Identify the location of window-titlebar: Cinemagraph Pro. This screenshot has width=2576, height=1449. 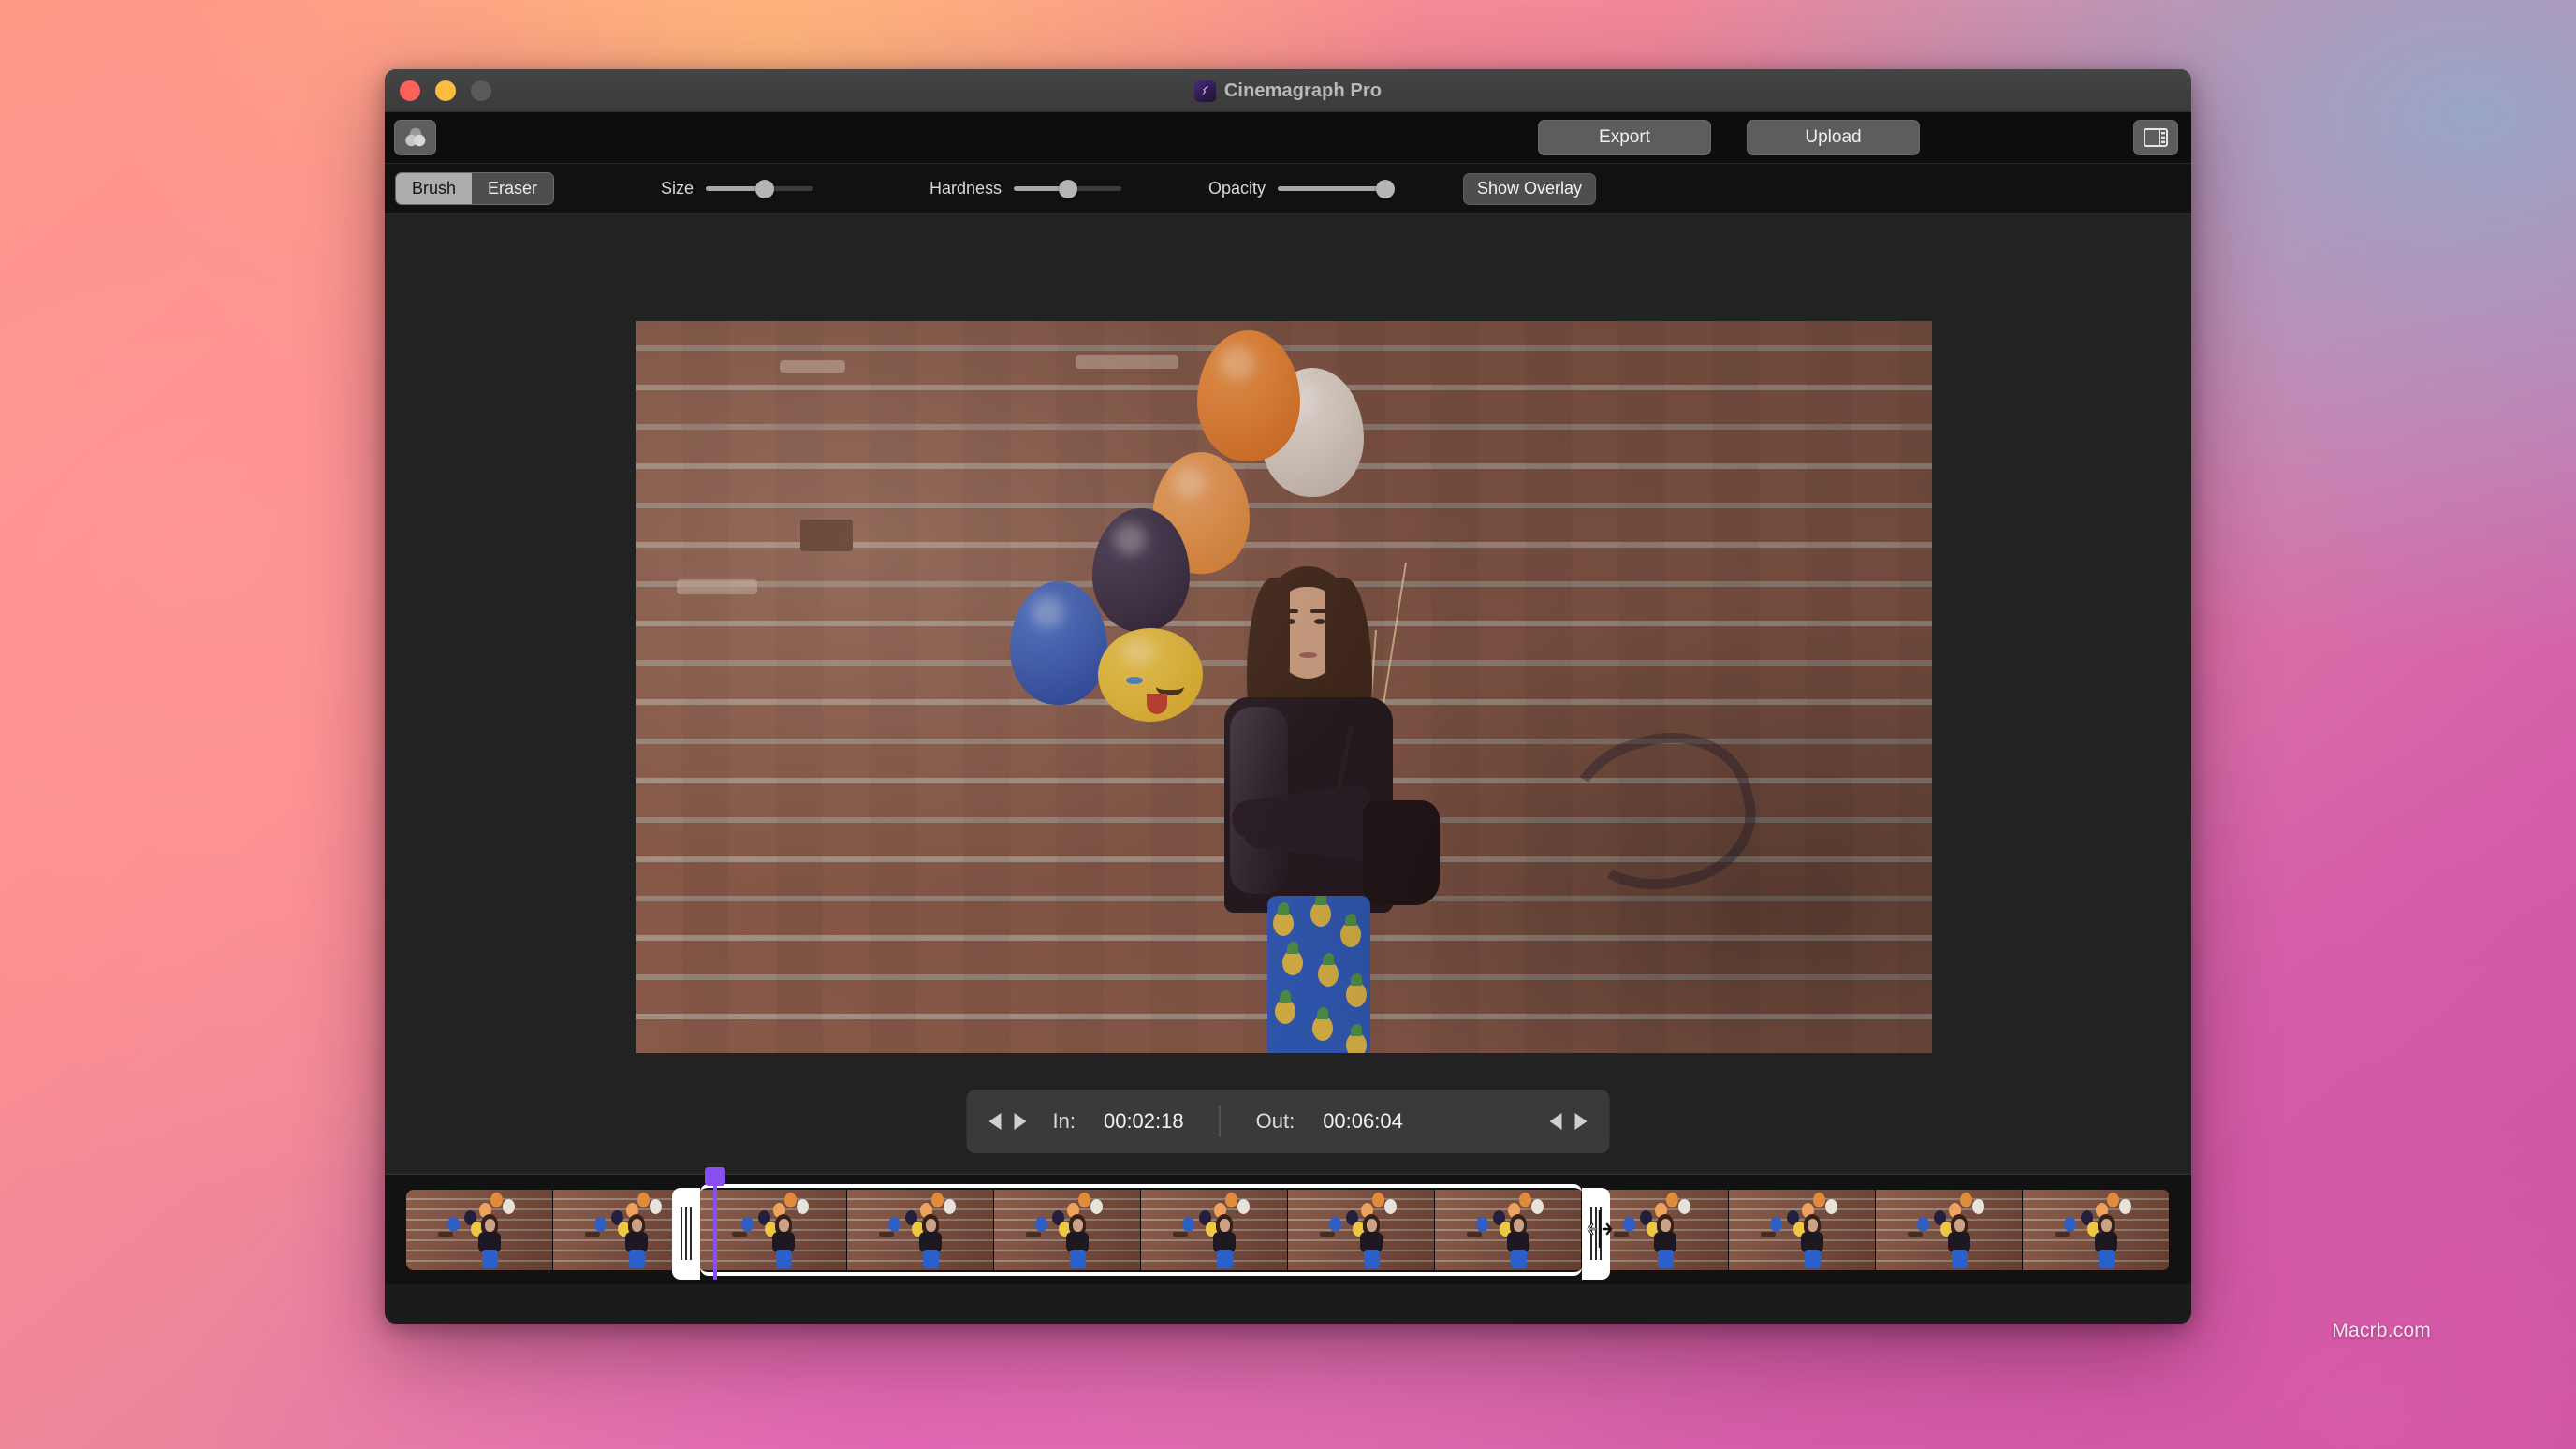
(1288, 90).